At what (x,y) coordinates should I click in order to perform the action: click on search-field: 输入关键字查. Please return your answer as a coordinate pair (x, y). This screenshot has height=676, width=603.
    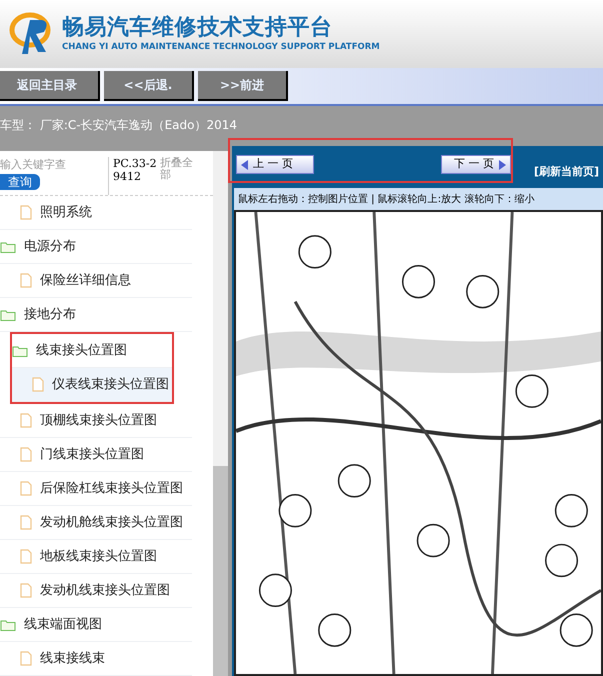
    Looking at the image, I should click on (50, 165).